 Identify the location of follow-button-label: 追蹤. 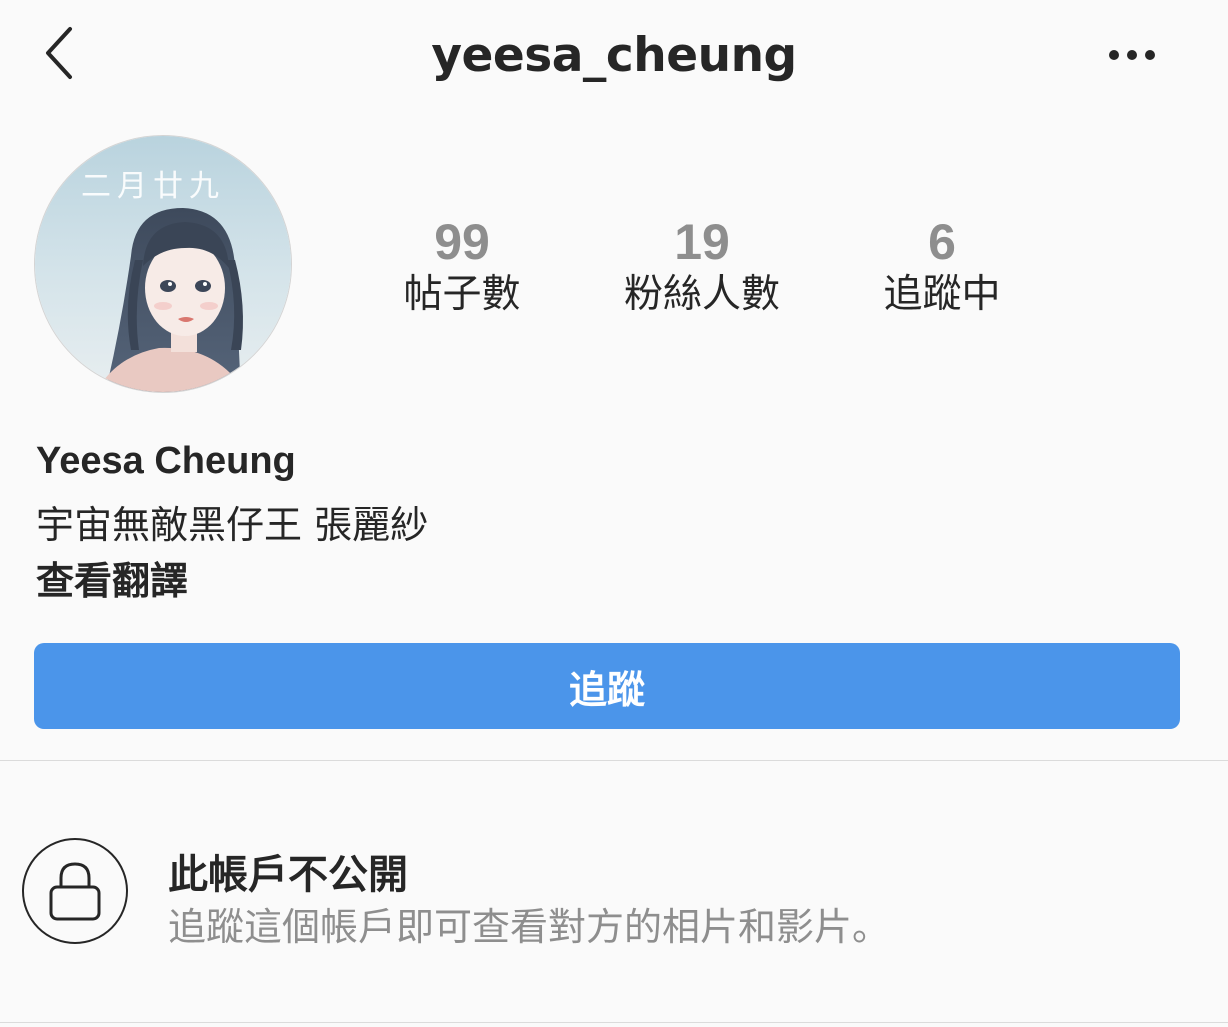
(606, 689).